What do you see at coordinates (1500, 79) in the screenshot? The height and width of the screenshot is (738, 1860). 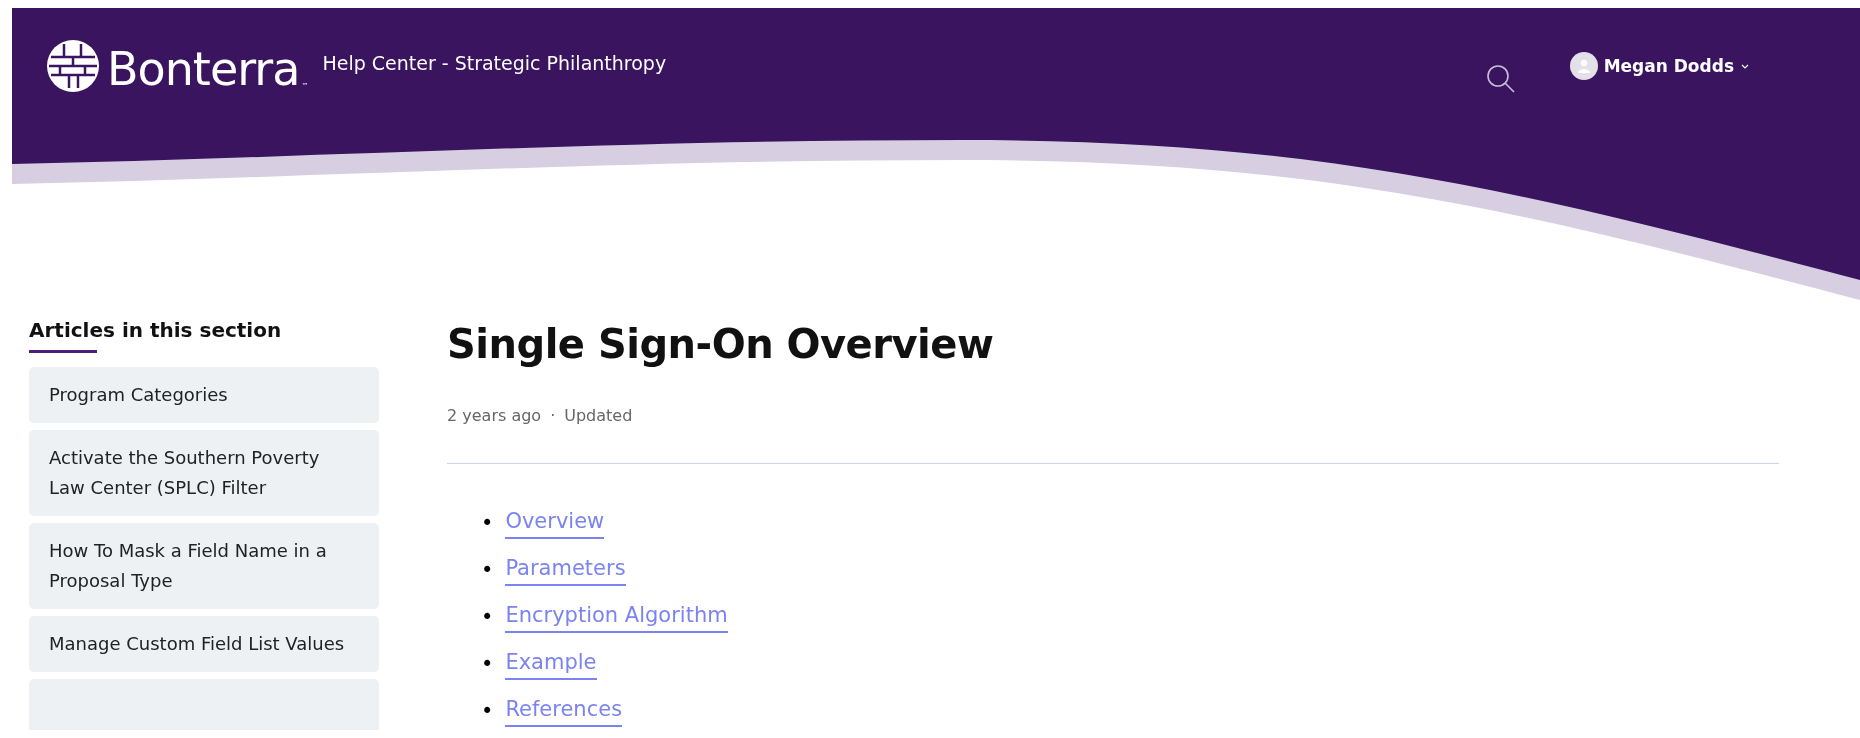 I see `search-button` at bounding box center [1500, 79].